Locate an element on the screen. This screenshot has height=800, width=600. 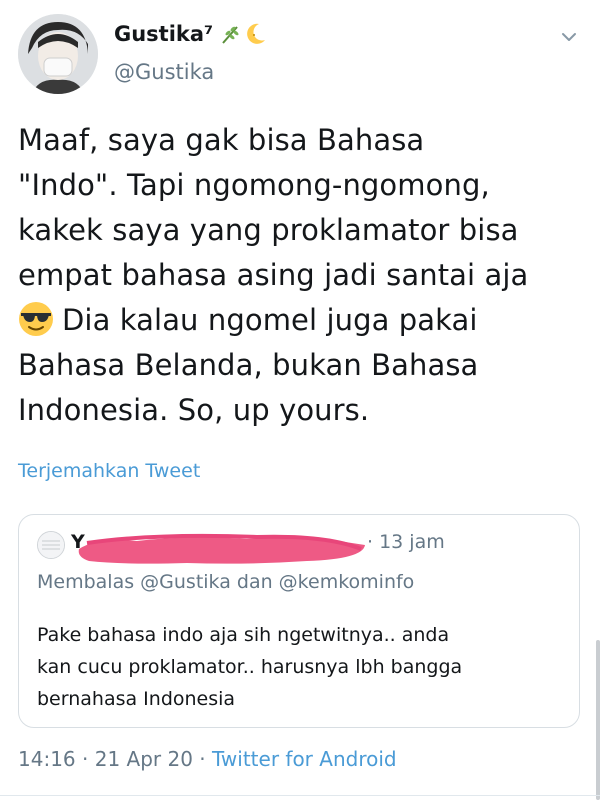
tweet-meta: 14:16 · 21 Apr 20 · Twitter for Android is located at coordinates (207, 759).